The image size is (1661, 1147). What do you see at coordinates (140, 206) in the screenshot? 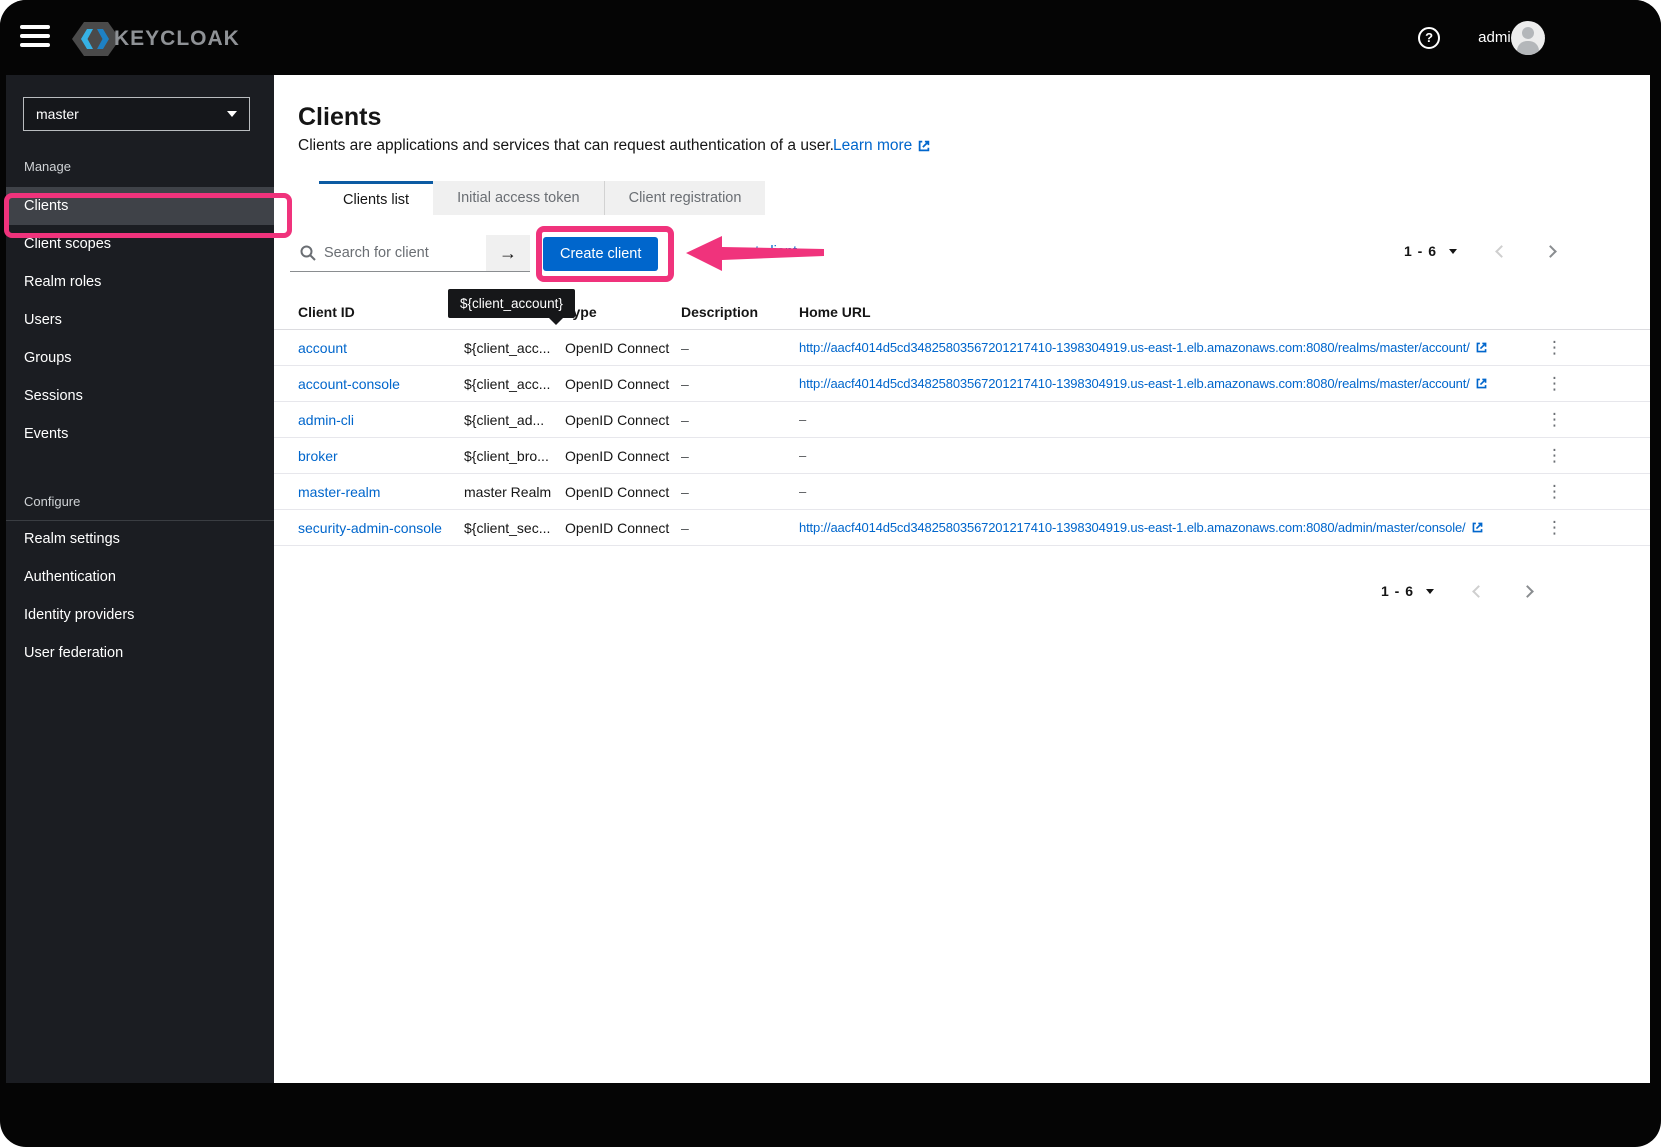
I see `sidebar-item-clients: Clients` at bounding box center [140, 206].